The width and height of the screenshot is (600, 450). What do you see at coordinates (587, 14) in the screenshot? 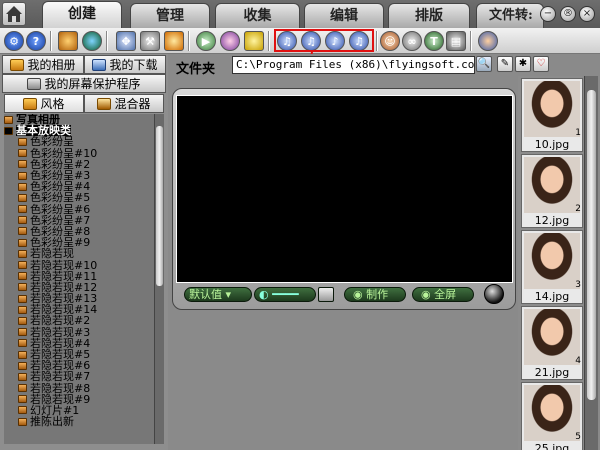
I see `close-button: ×` at bounding box center [587, 14].